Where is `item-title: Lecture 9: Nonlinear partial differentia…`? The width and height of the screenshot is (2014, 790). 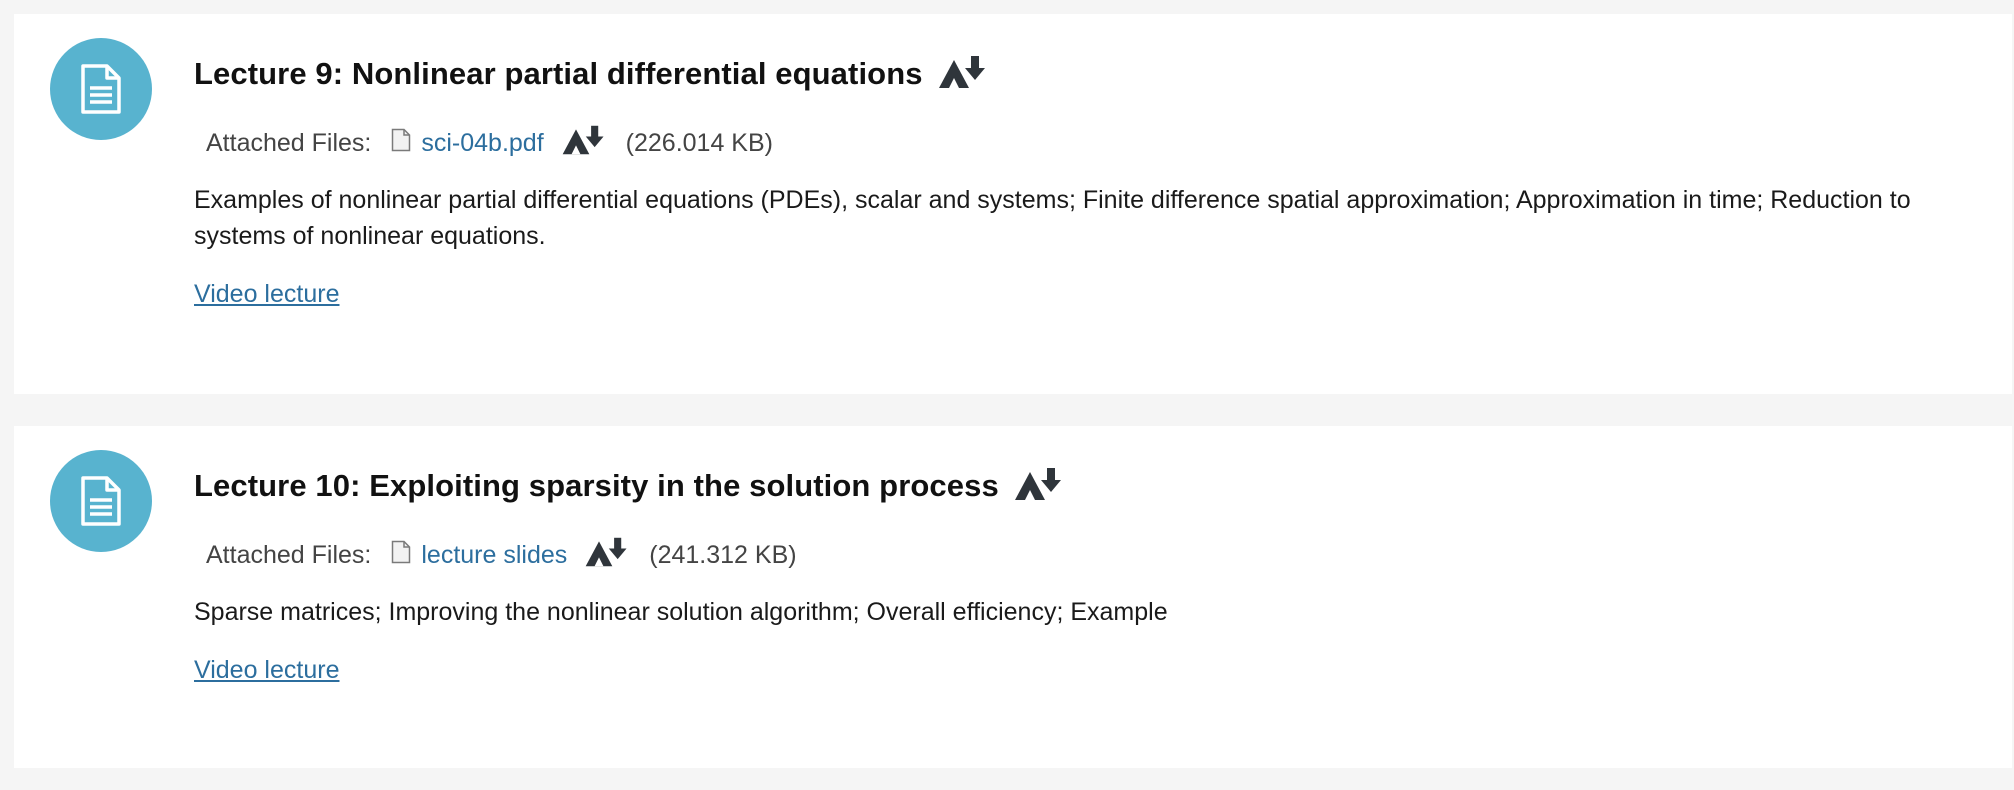 item-title: Lecture 9: Nonlinear partial differentia… is located at coordinates (558, 73).